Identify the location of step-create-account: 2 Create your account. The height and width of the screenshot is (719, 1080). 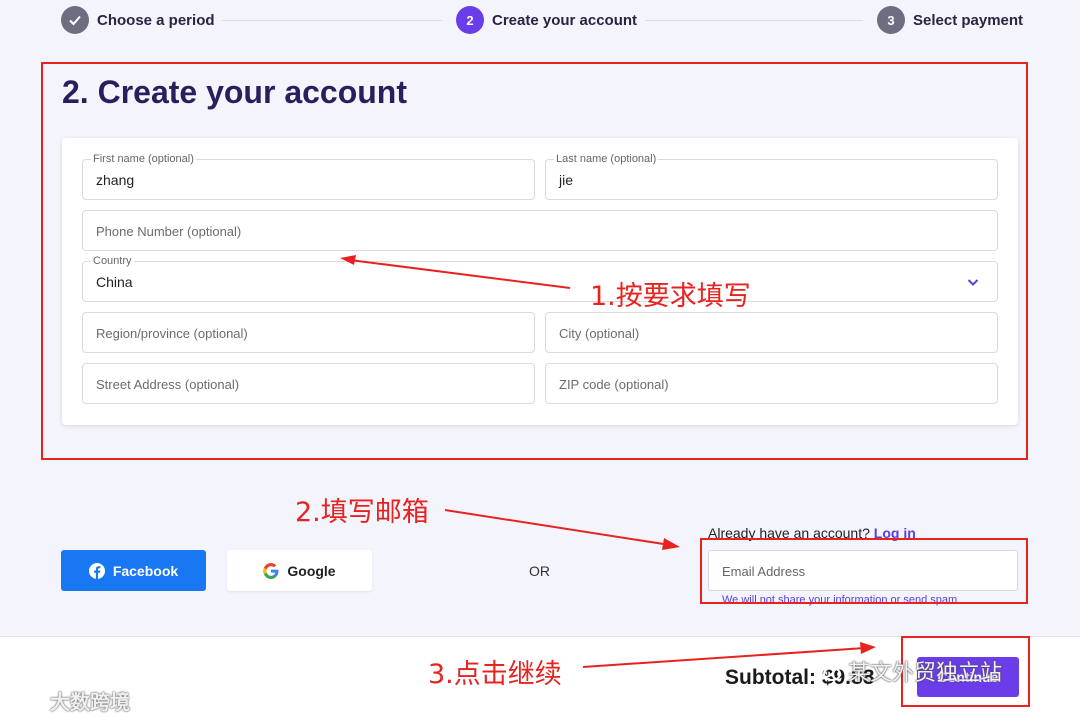
(546, 20).